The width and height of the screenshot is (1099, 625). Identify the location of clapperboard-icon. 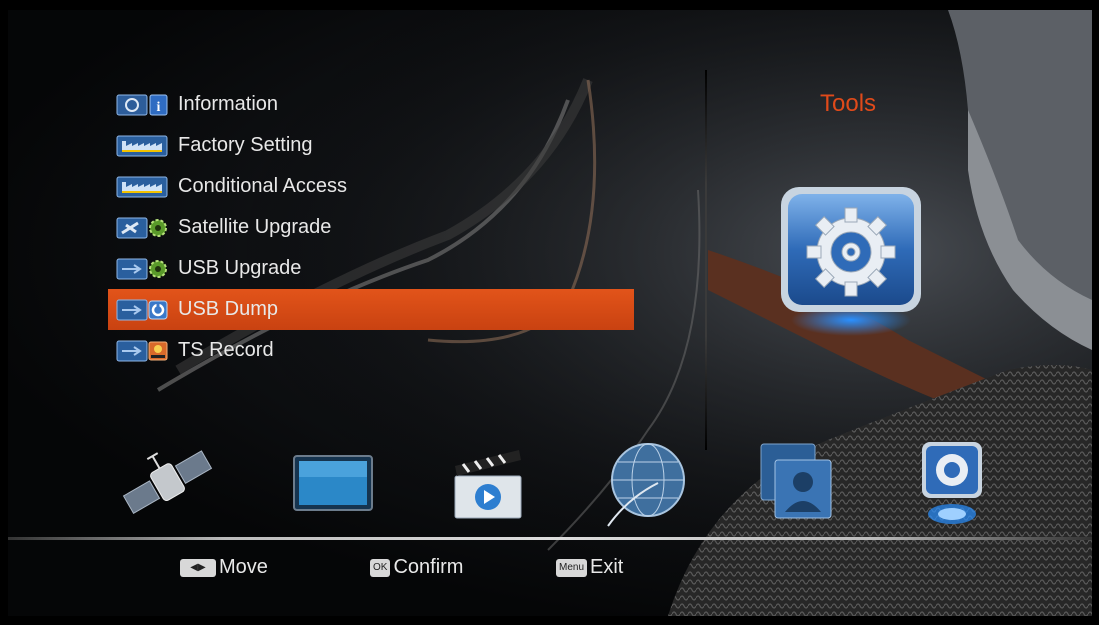
(488, 483).